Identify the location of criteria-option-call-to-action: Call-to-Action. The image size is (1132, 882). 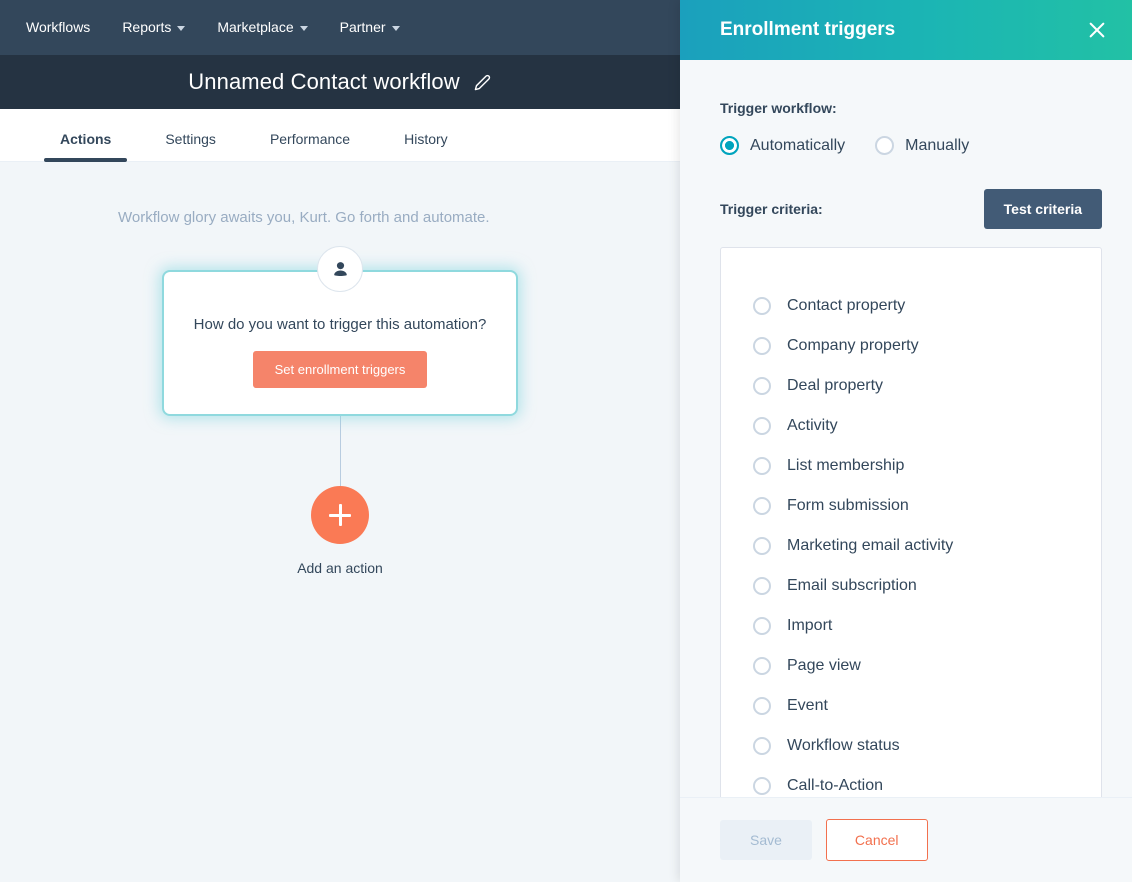
(911, 781).